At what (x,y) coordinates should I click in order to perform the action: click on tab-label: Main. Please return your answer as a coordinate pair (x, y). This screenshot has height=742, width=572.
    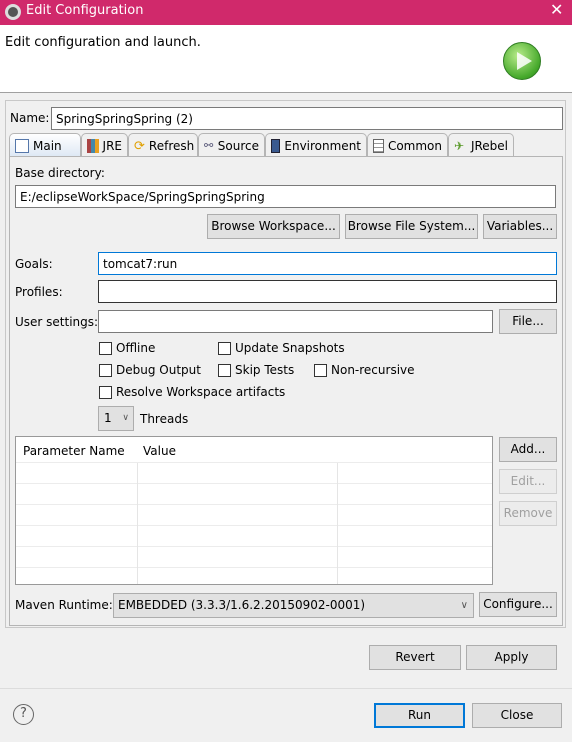
    Looking at the image, I should click on (47, 145).